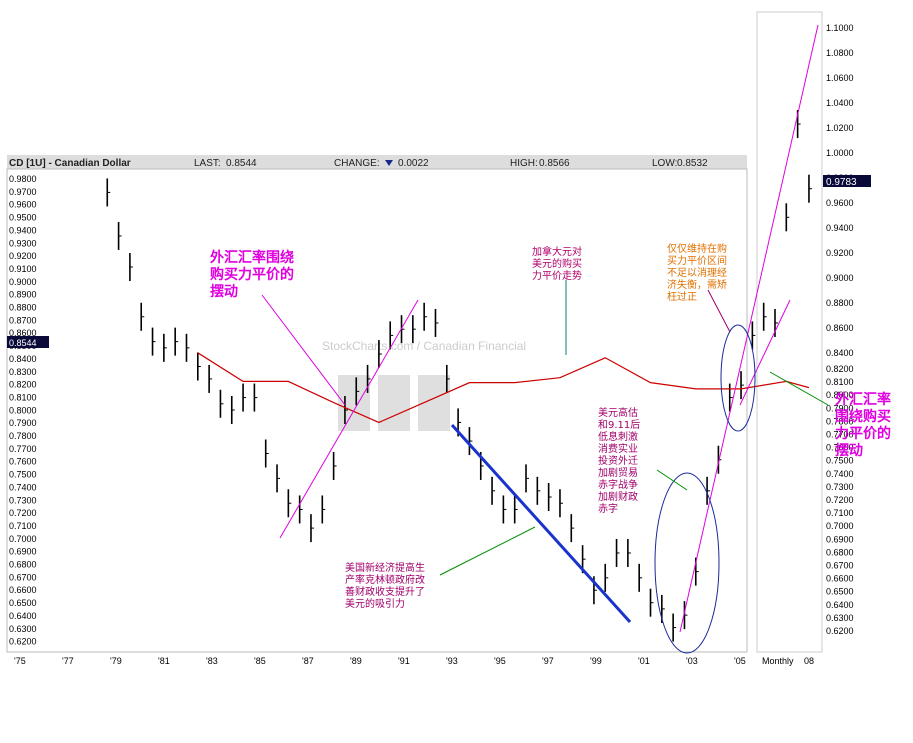  I want to click on left-tick-label: 0.7100, so click(23, 526).